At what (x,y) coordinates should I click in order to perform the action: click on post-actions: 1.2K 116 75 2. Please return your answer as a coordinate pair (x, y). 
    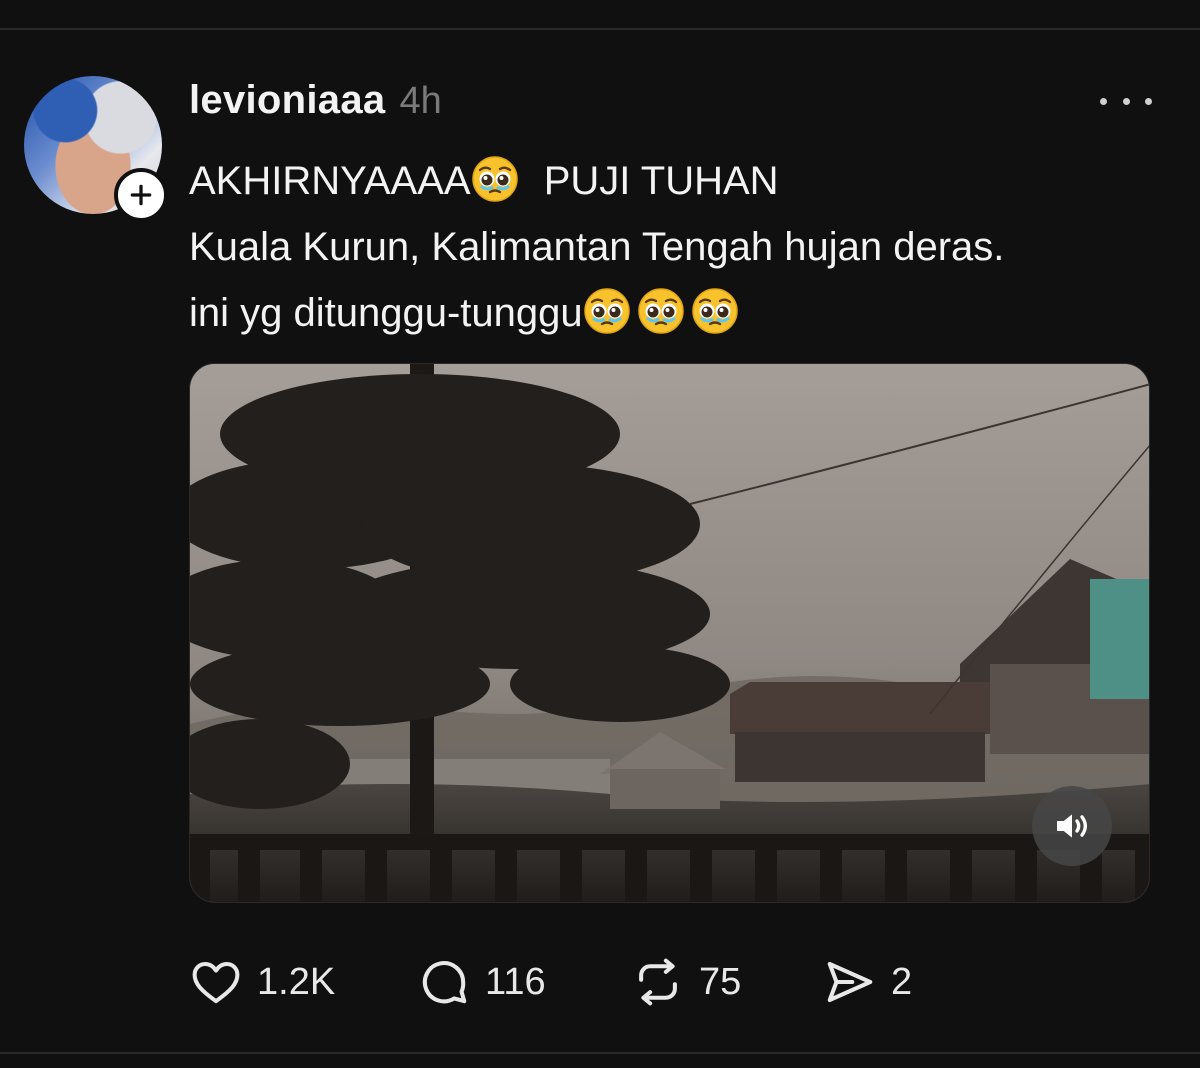
    Looking at the image, I should click on (566, 982).